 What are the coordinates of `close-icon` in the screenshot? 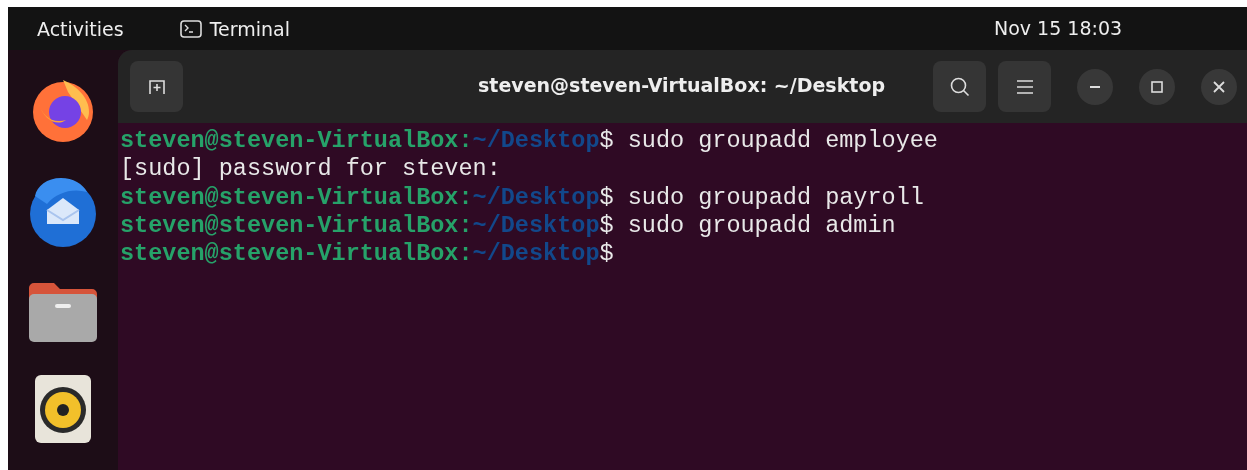 It's located at (1219, 86).